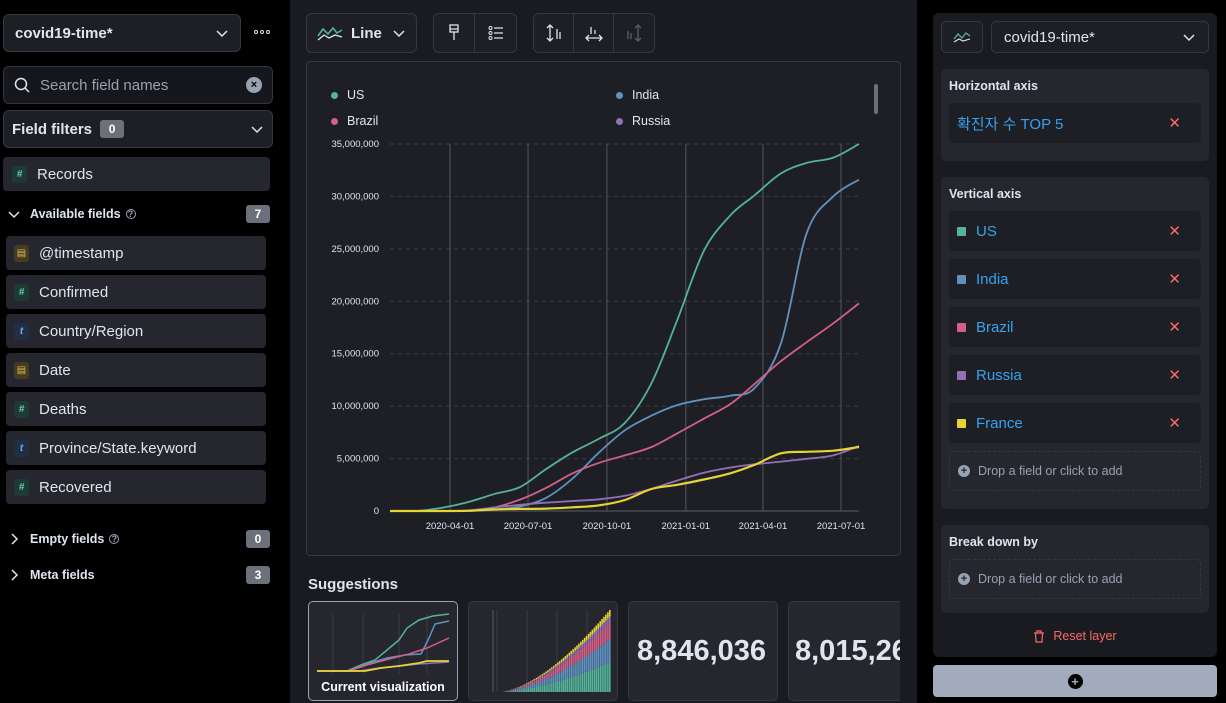 This screenshot has height=703, width=1226. What do you see at coordinates (986, 231) in the screenshot?
I see `dimension-label: US` at bounding box center [986, 231].